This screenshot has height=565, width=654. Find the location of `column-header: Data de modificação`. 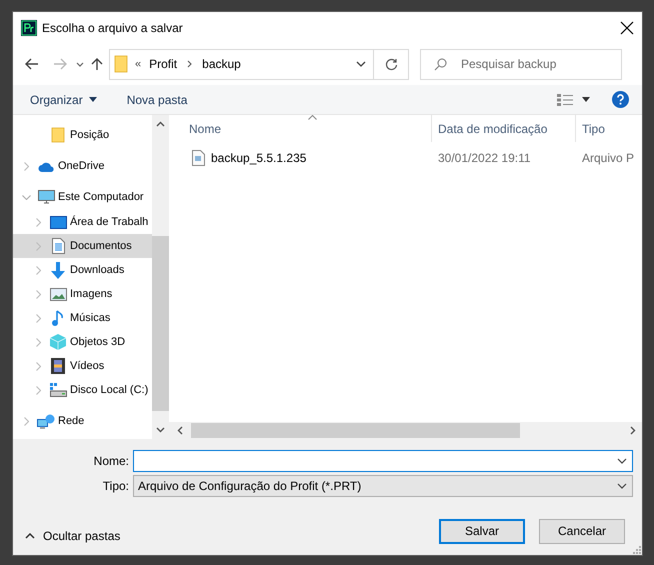

column-header: Data de modificação is located at coordinates (504, 128).